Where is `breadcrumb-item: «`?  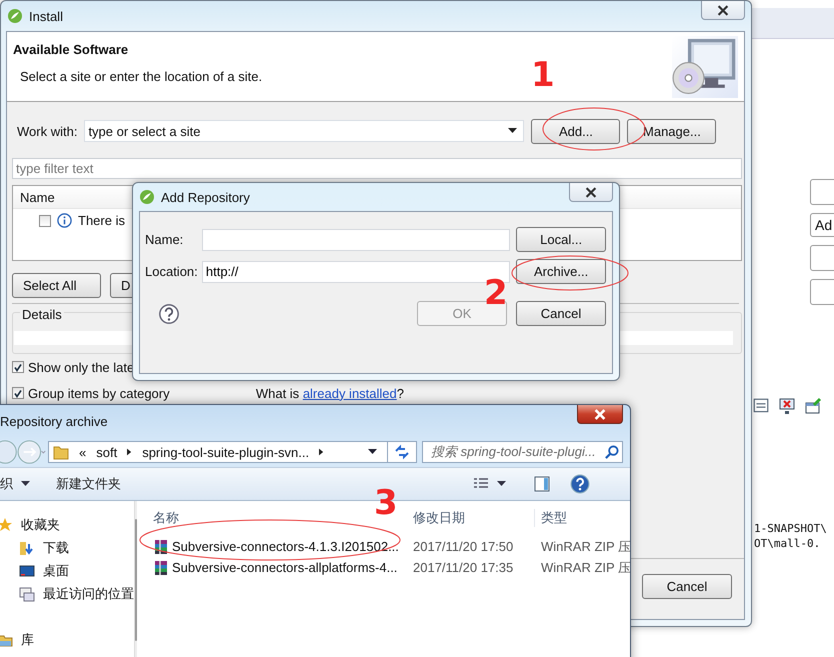
breadcrumb-item: « is located at coordinates (82, 452).